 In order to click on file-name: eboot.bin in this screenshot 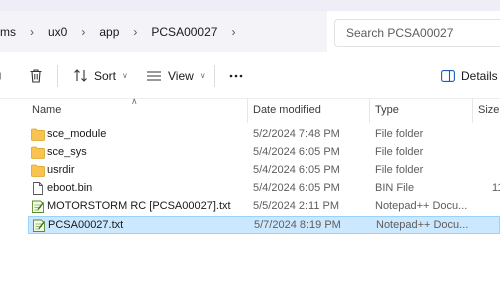, I will do `click(70, 188)`.